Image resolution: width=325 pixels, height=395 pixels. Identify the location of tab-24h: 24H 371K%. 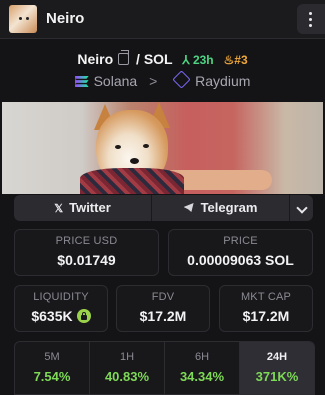
(277, 368).